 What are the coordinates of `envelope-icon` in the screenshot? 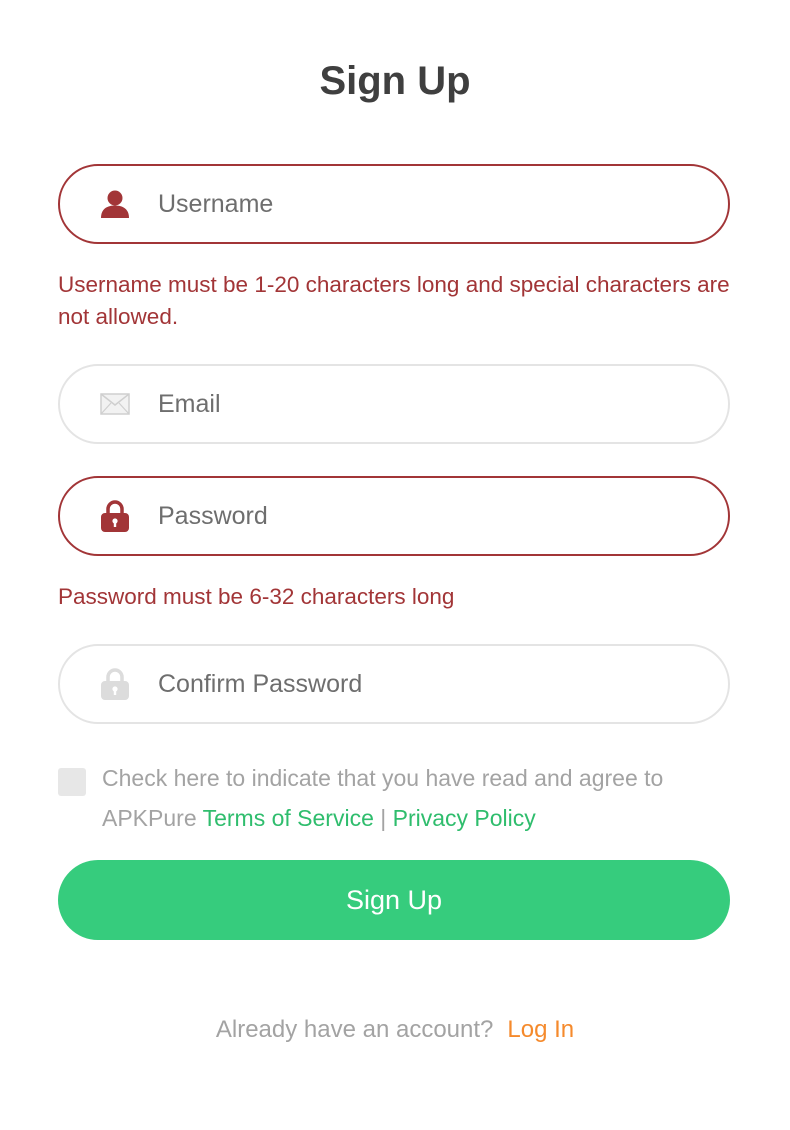 It's located at (115, 404).